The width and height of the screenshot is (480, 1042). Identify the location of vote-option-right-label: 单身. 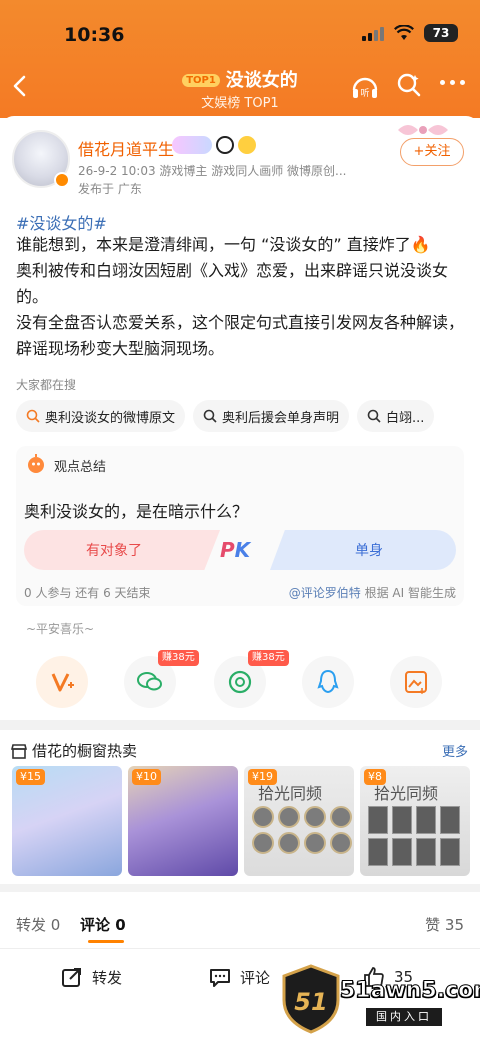
(369, 551).